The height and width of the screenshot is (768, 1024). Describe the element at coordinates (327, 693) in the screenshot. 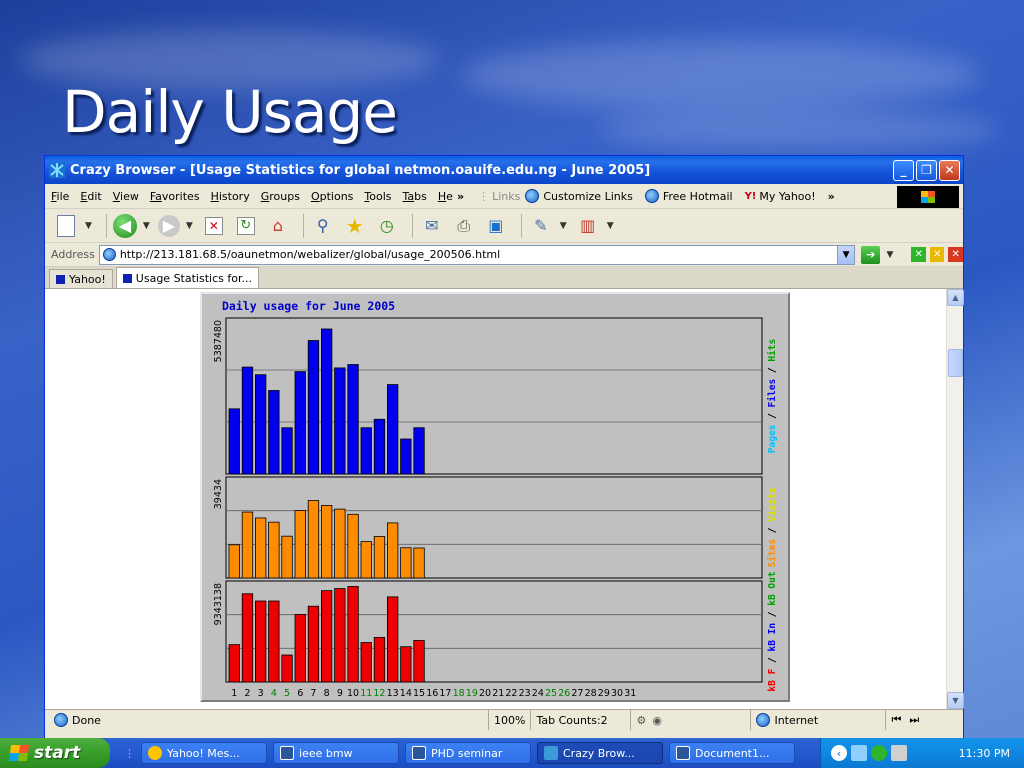

I see `chart-x-tick: 8` at that location.